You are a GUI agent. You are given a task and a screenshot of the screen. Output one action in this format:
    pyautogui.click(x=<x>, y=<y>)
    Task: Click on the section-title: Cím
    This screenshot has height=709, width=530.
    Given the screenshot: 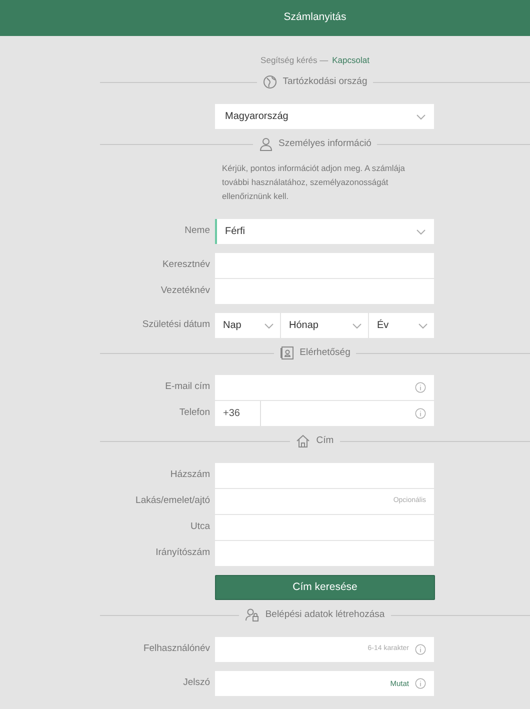 What is the action you would take?
    pyautogui.click(x=325, y=441)
    